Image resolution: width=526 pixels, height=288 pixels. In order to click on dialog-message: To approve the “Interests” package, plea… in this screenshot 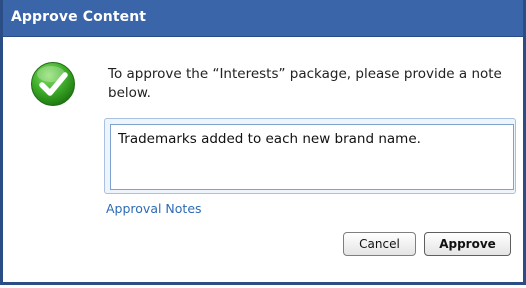, I will do `click(305, 83)`.